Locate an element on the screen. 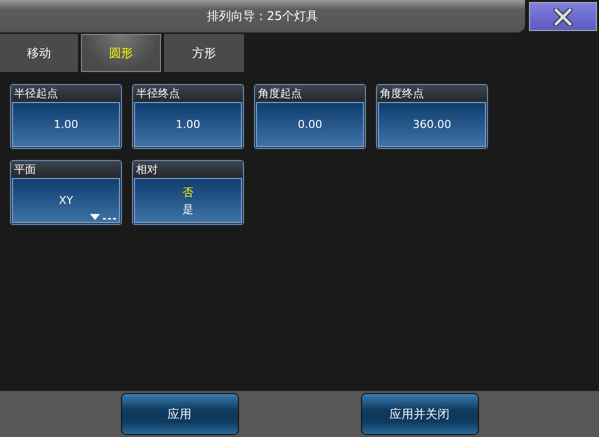  close-icon is located at coordinates (563, 17).